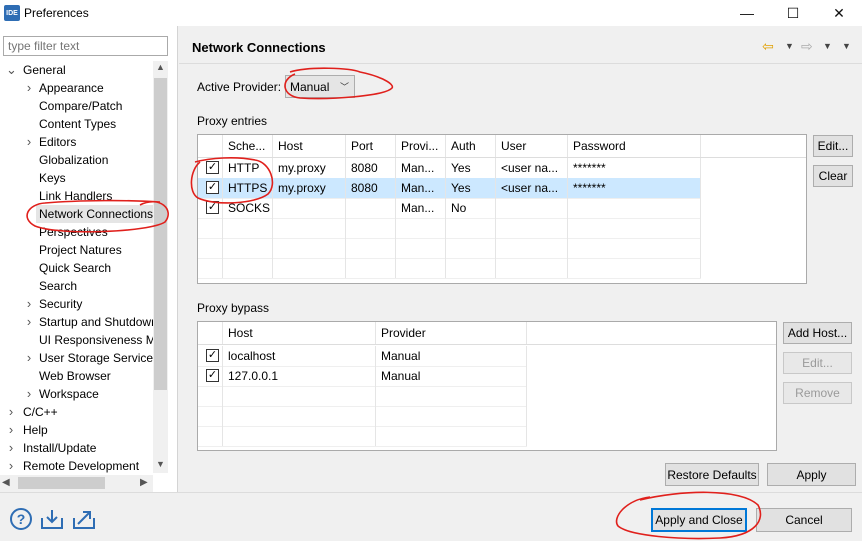 The height and width of the screenshot is (541, 862). What do you see at coordinates (52, 519) in the screenshot?
I see `import-icon` at bounding box center [52, 519].